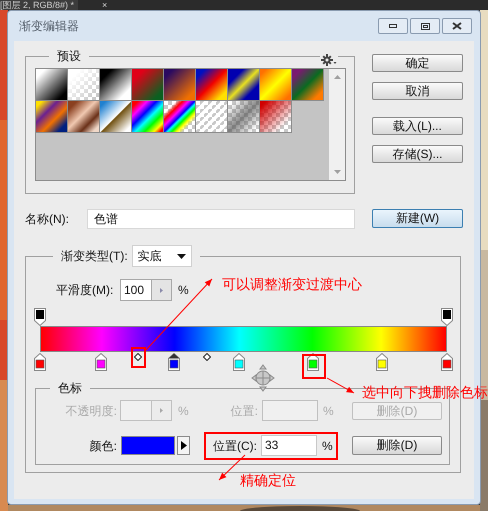 The width and height of the screenshot is (488, 511). What do you see at coordinates (417, 63) in the screenshot?
I see `dialog-button: 确定` at bounding box center [417, 63].